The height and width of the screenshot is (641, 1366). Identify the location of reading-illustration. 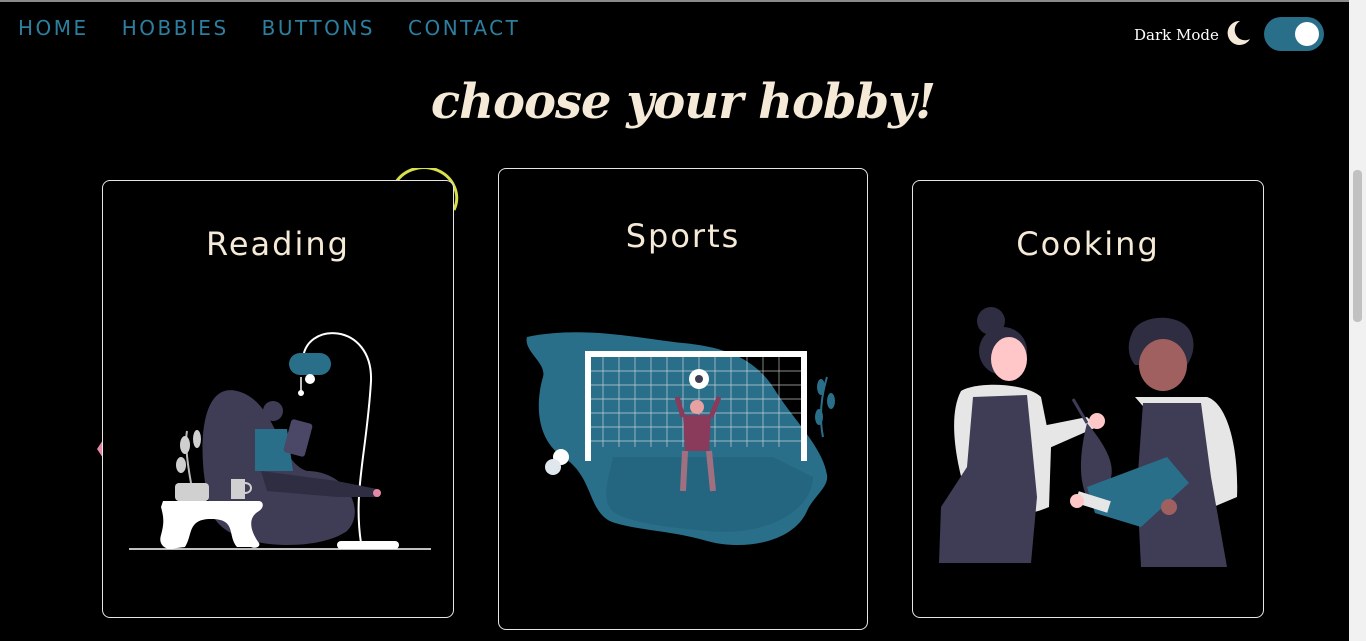
(280, 441).